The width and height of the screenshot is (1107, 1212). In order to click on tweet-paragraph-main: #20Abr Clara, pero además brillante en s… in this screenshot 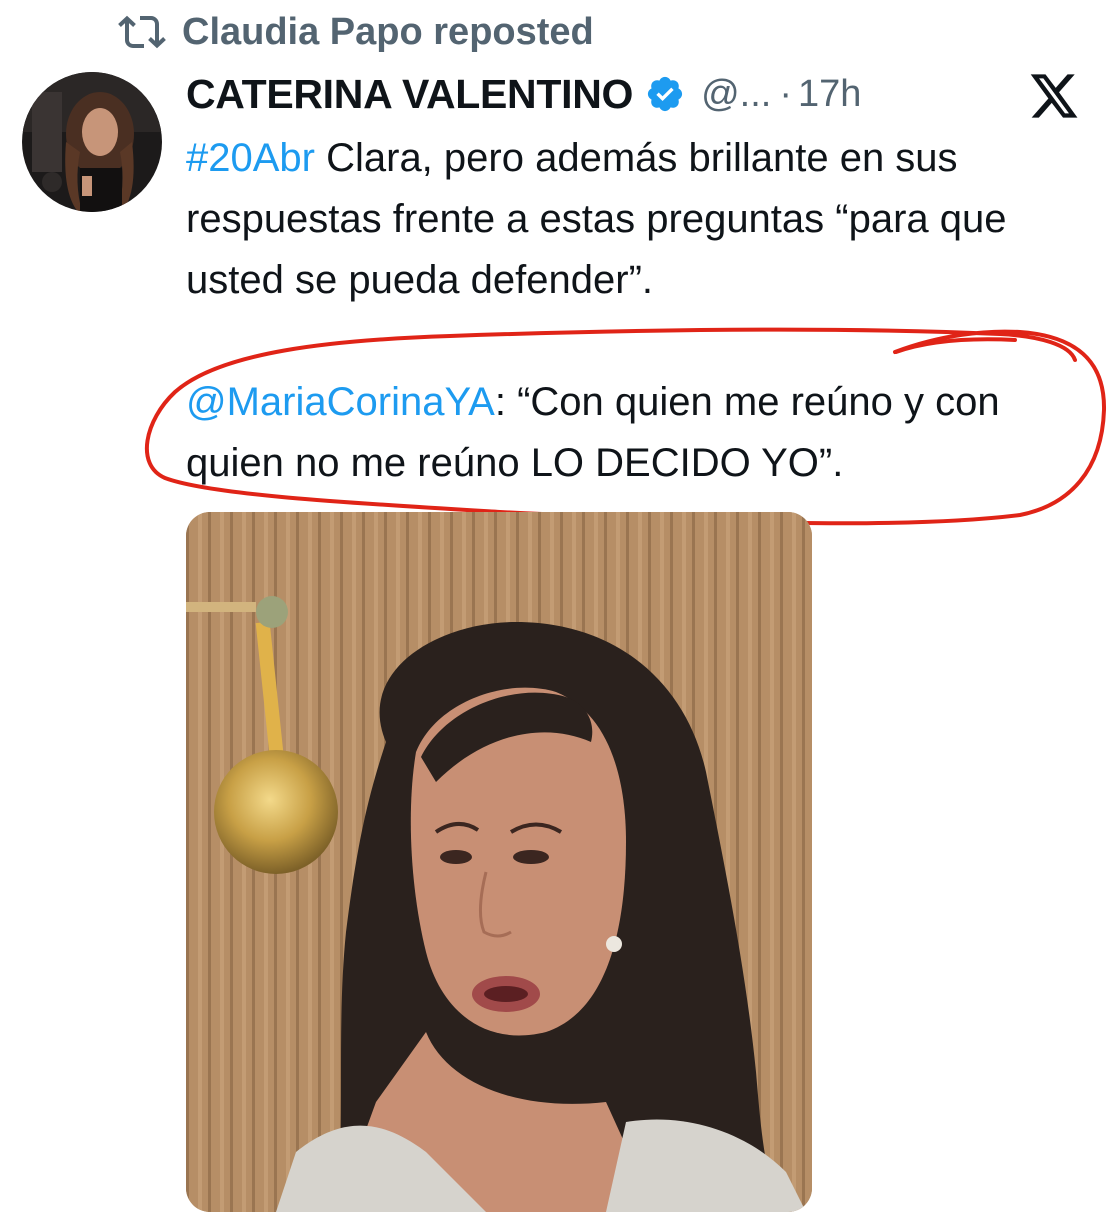, I will do `click(636, 219)`.